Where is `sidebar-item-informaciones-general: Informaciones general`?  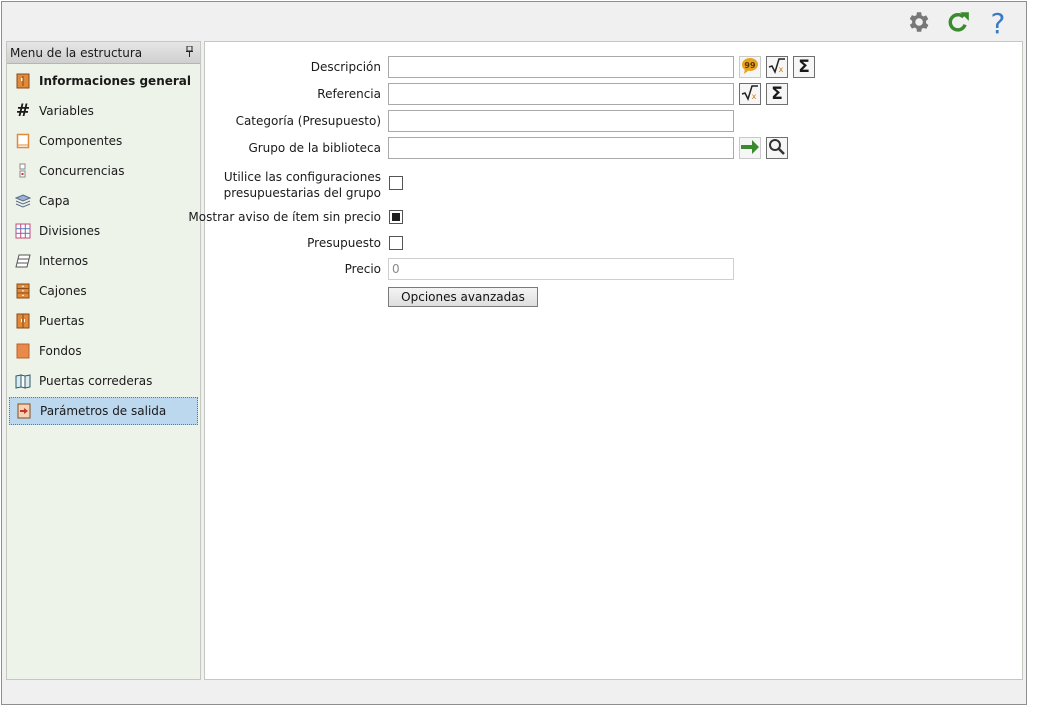
sidebar-item-informaciones-general: Informaciones general is located at coordinates (103, 81).